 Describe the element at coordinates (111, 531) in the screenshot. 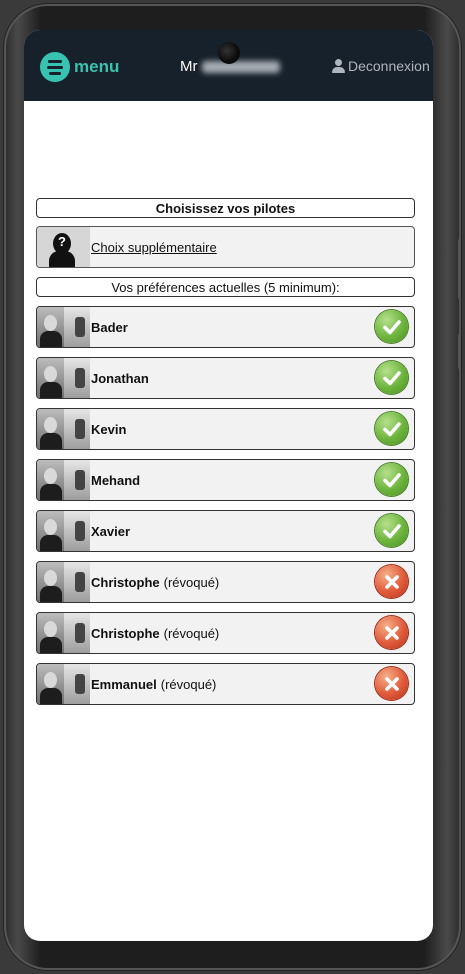

I see `pilot-name: Xavier` at that location.